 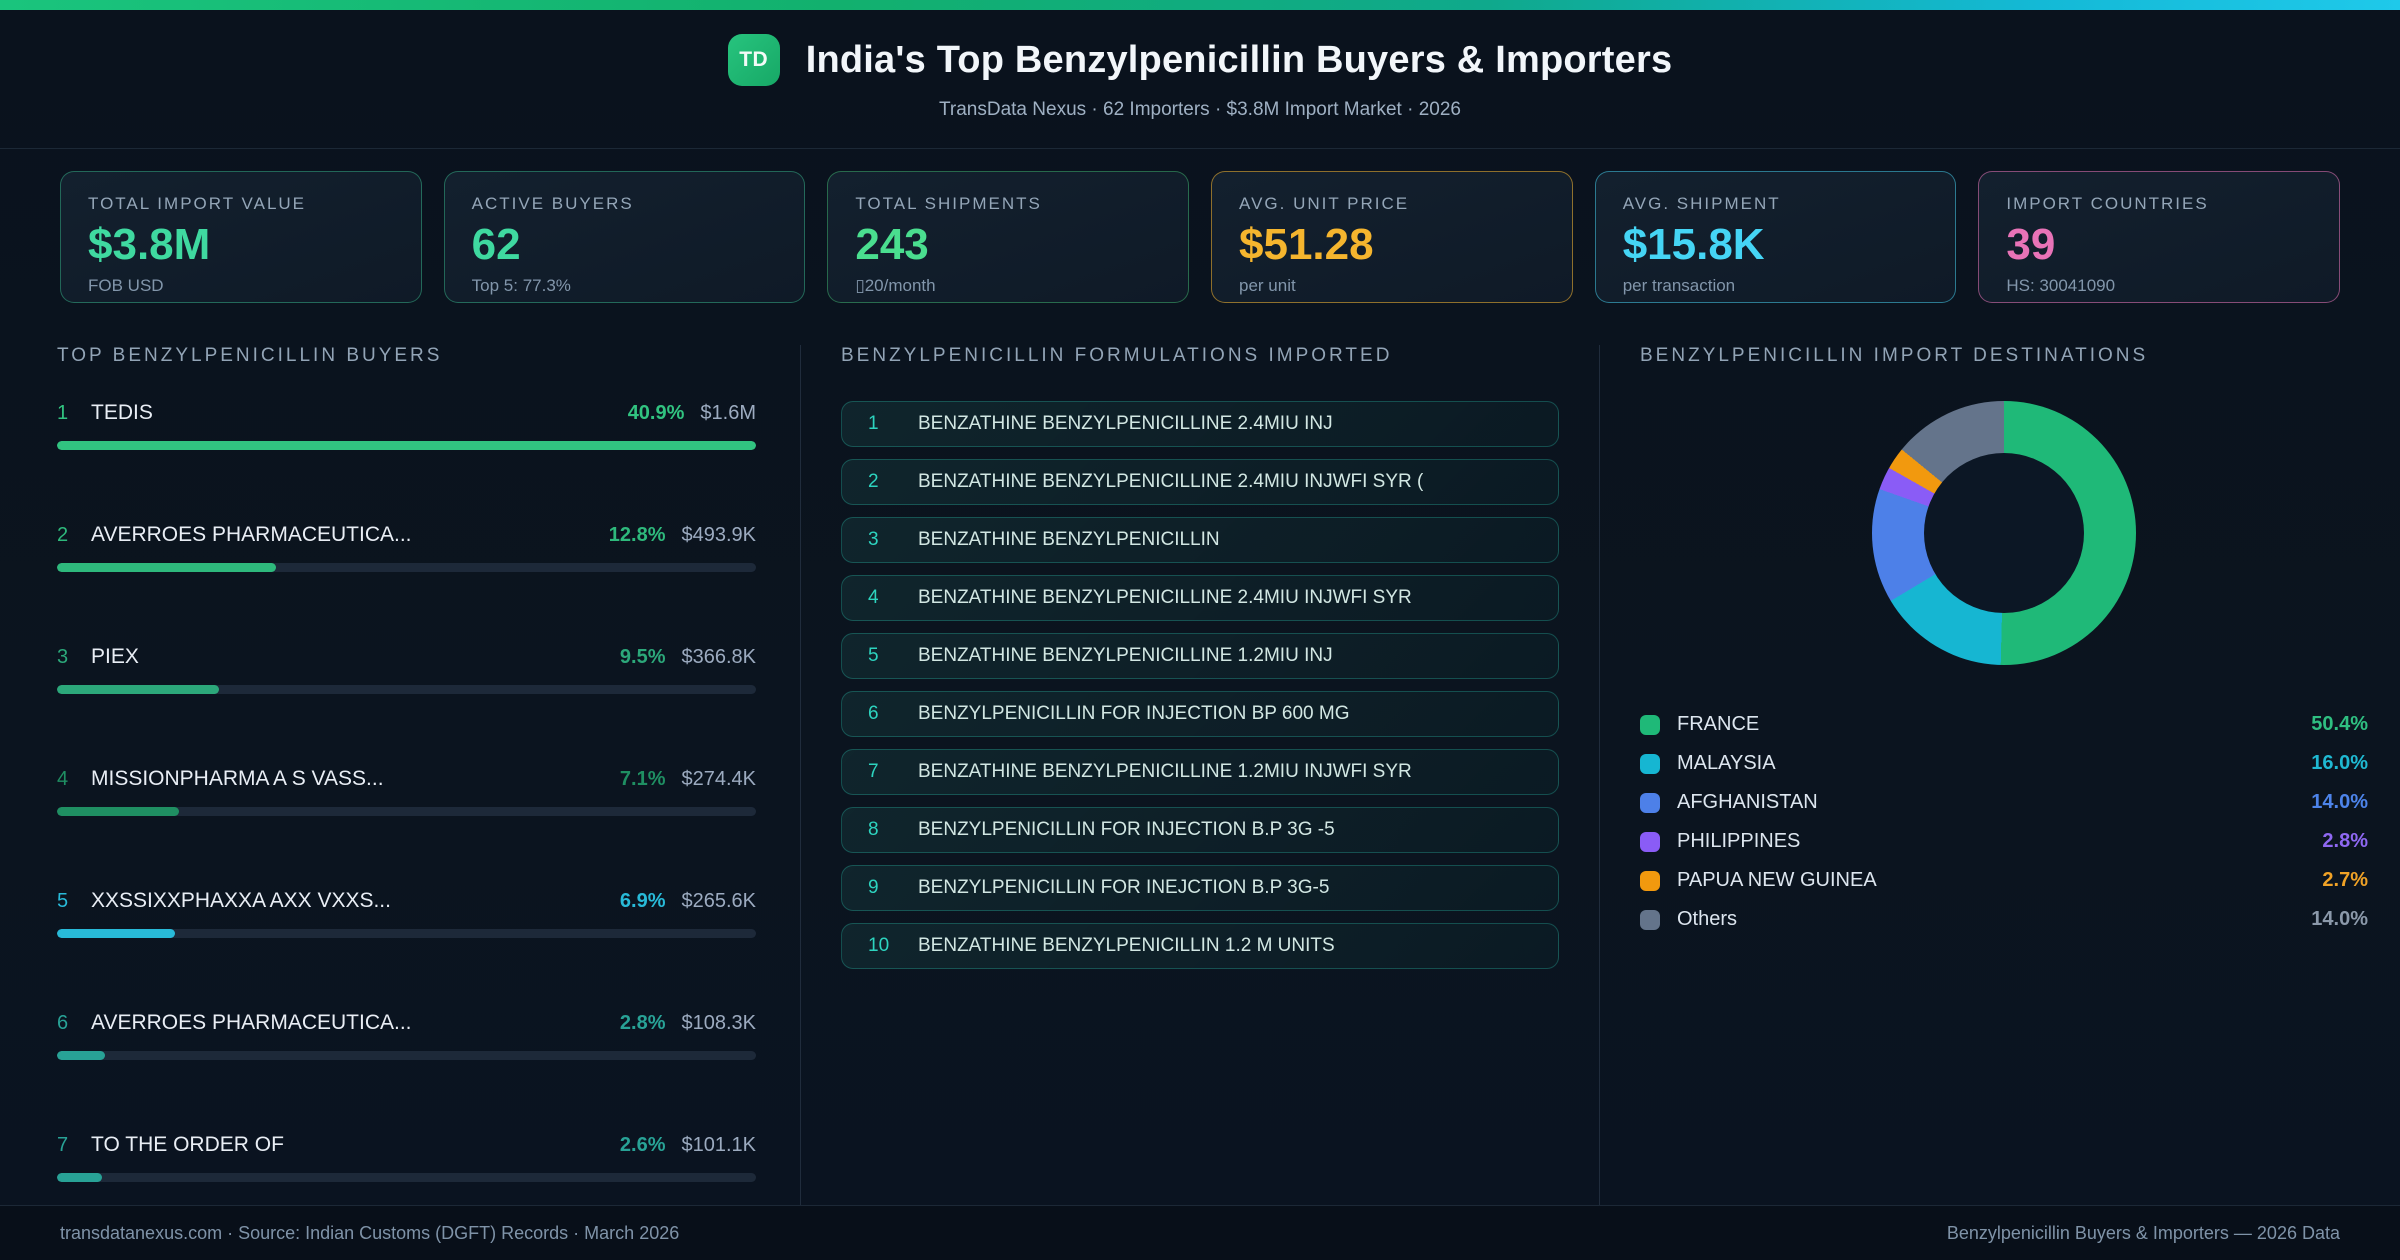 I want to click on formulation-name: BENZYLPENICILLIN FOR INJECTION B.P 3G -5, so click(x=1126, y=829).